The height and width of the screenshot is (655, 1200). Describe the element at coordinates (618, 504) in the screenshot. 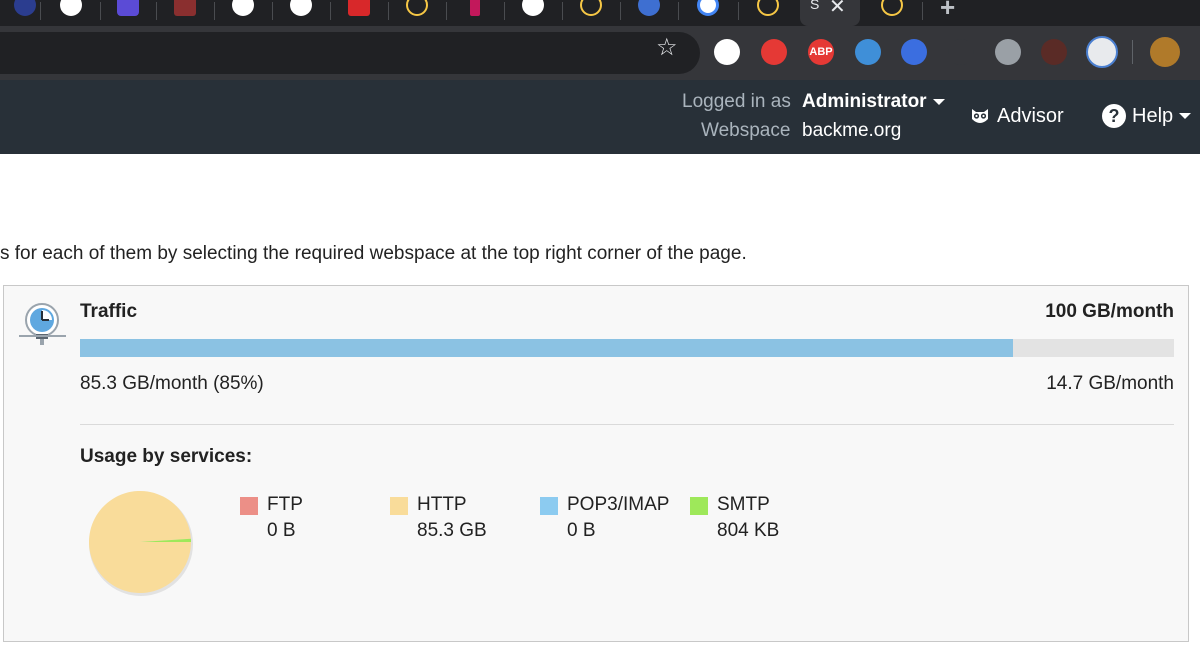

I see `service-name: POP3/IMAP` at that location.